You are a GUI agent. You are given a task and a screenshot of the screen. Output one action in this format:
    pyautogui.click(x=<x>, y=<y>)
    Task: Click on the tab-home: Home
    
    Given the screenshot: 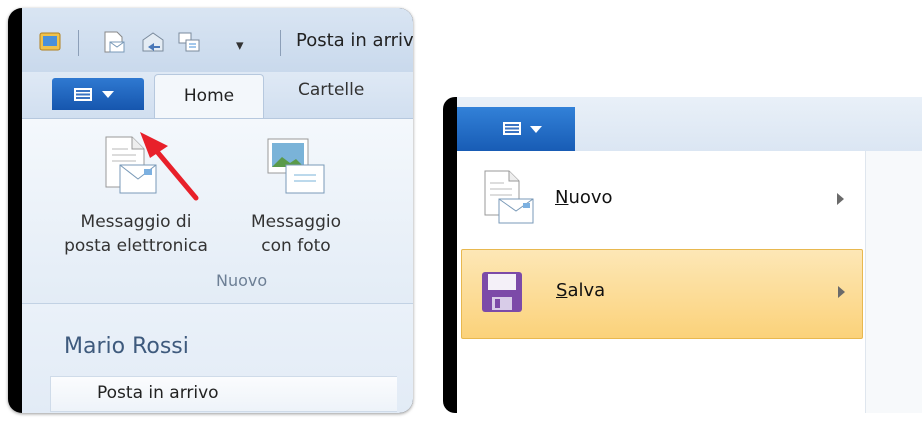 What is the action you would take?
    pyautogui.click(x=209, y=97)
    